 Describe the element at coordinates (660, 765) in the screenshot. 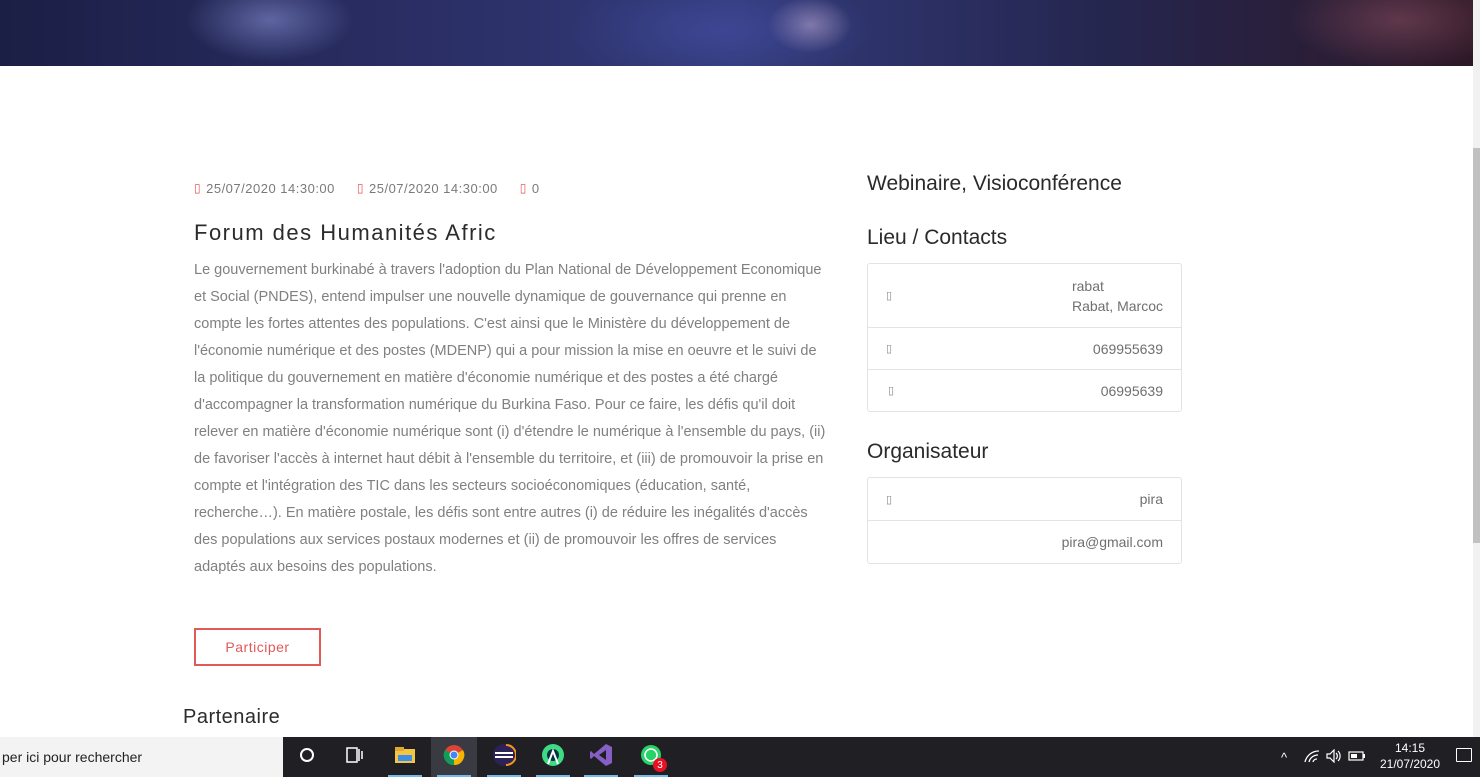

I see `notification-badge: 3` at that location.